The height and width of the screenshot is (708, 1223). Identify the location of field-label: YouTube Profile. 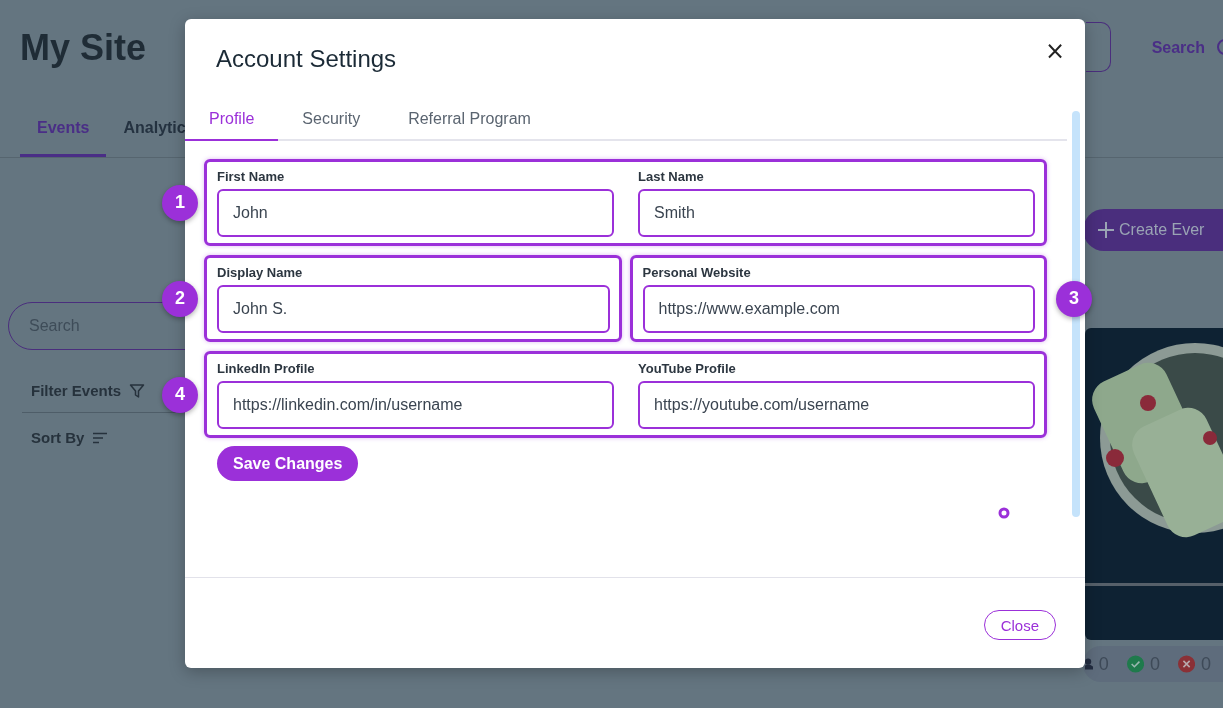
(687, 368).